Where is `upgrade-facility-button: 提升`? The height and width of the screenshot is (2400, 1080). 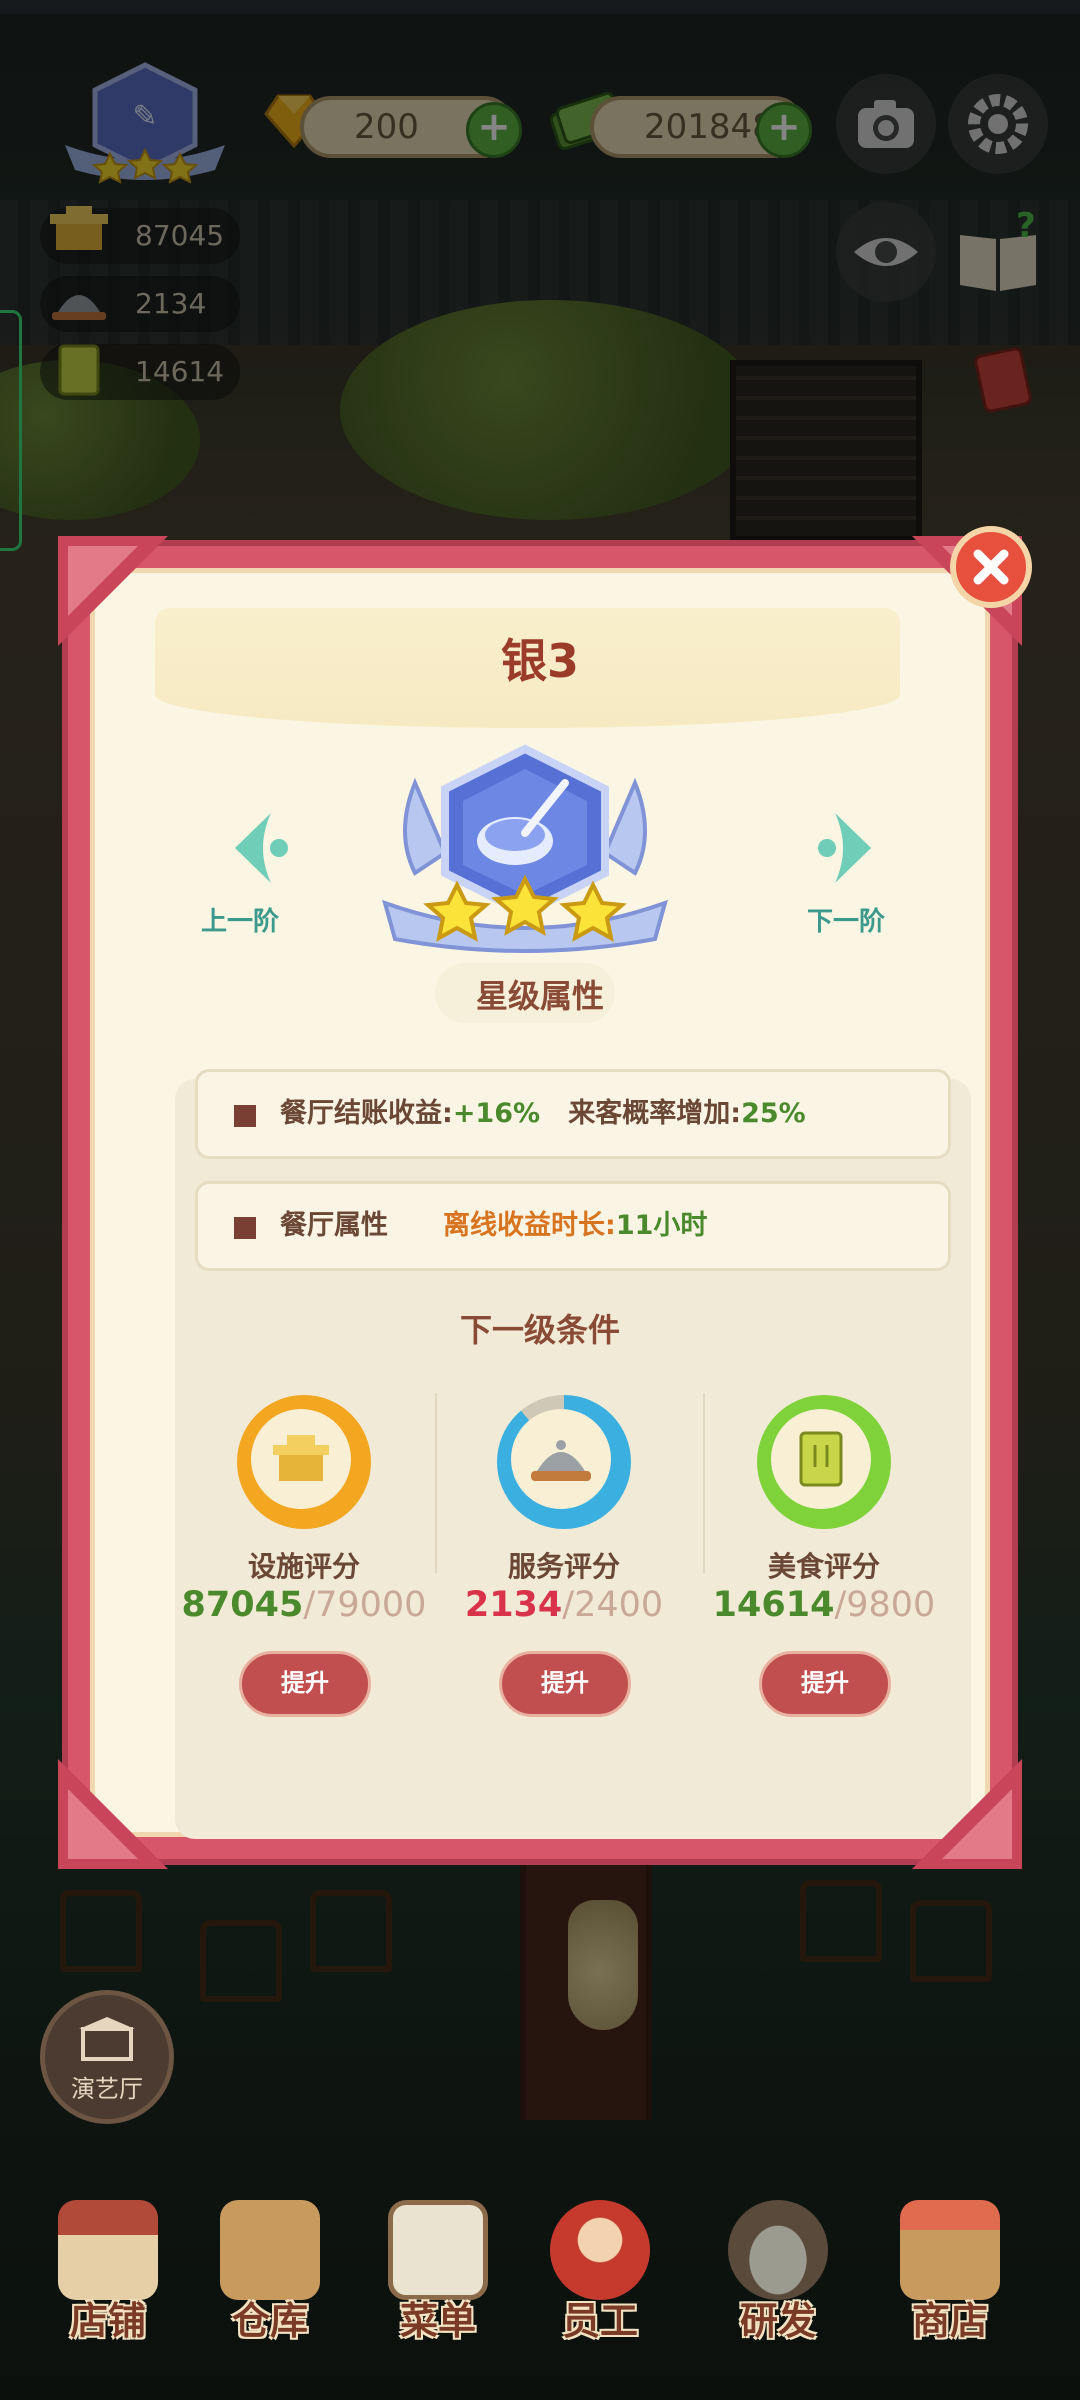 upgrade-facility-button: 提升 is located at coordinates (305, 1684).